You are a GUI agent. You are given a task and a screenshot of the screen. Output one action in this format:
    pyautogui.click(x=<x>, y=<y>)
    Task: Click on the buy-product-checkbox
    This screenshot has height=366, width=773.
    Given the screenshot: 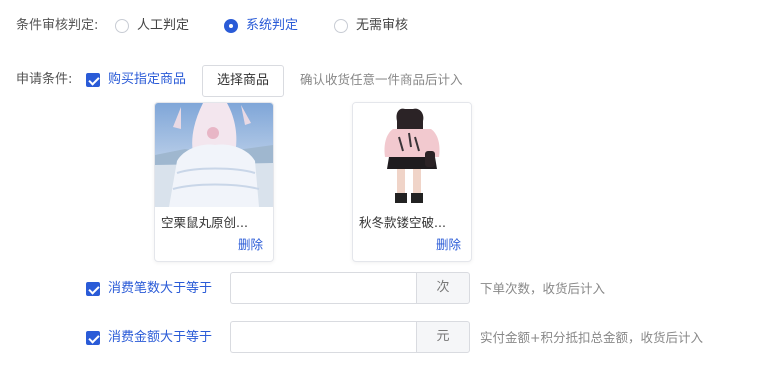 What is the action you would take?
    pyautogui.click(x=93, y=80)
    